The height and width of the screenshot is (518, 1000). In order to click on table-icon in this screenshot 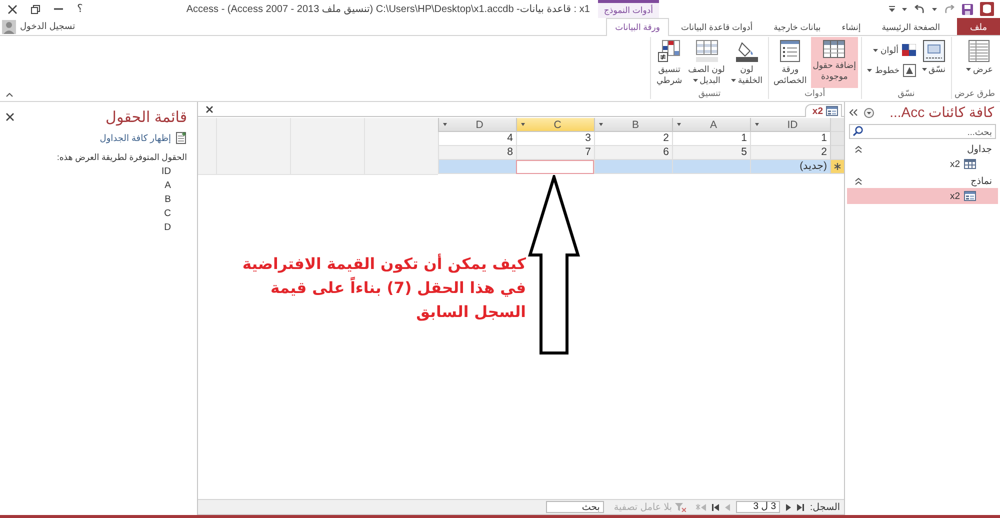, I will do `click(970, 164)`.